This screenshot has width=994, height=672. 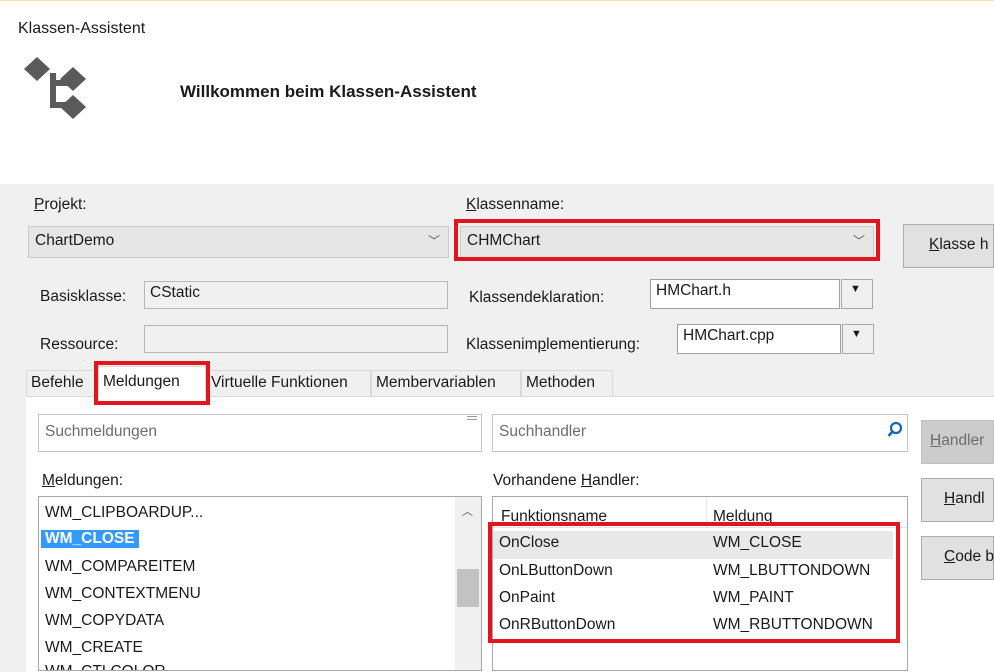 What do you see at coordinates (238, 242) in the screenshot?
I see `project-dropdown: ChartDemo ﹀` at bounding box center [238, 242].